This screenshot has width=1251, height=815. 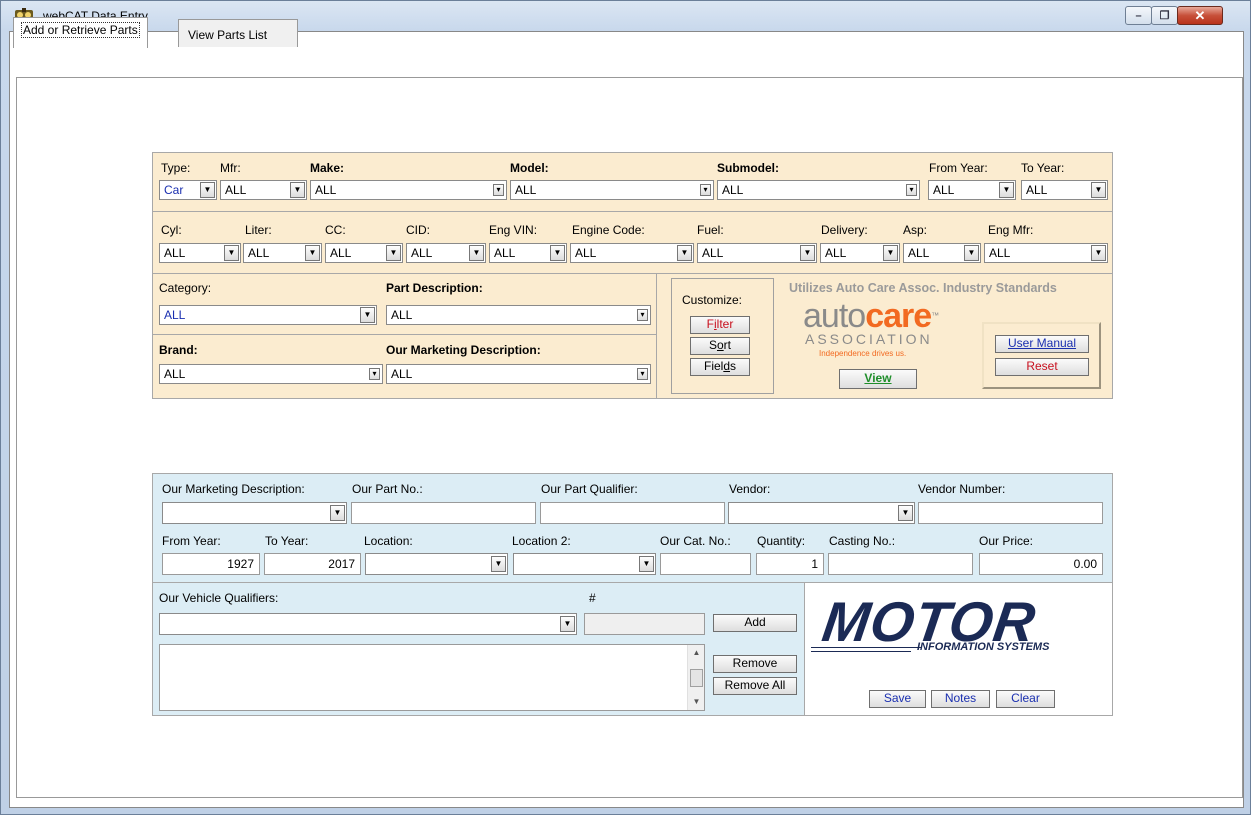 I want to click on our-part-qualifier-input, so click(x=632, y=513).